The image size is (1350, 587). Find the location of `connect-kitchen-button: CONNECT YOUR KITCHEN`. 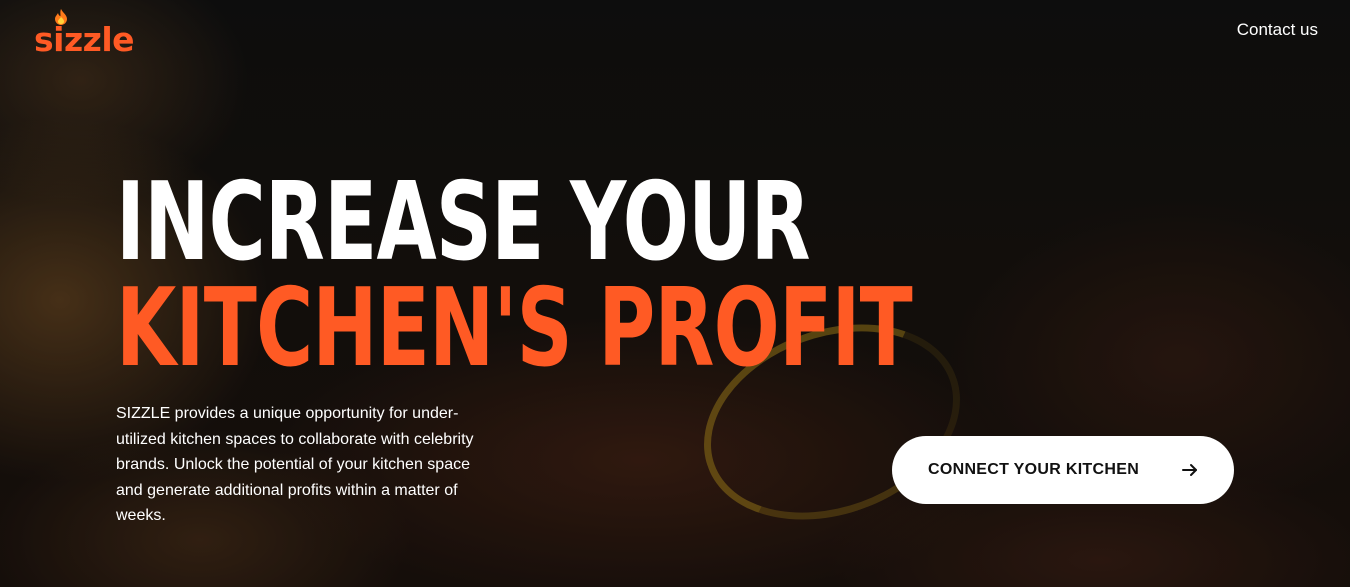

connect-kitchen-button: CONNECT YOUR KITCHEN is located at coordinates (1063, 470).